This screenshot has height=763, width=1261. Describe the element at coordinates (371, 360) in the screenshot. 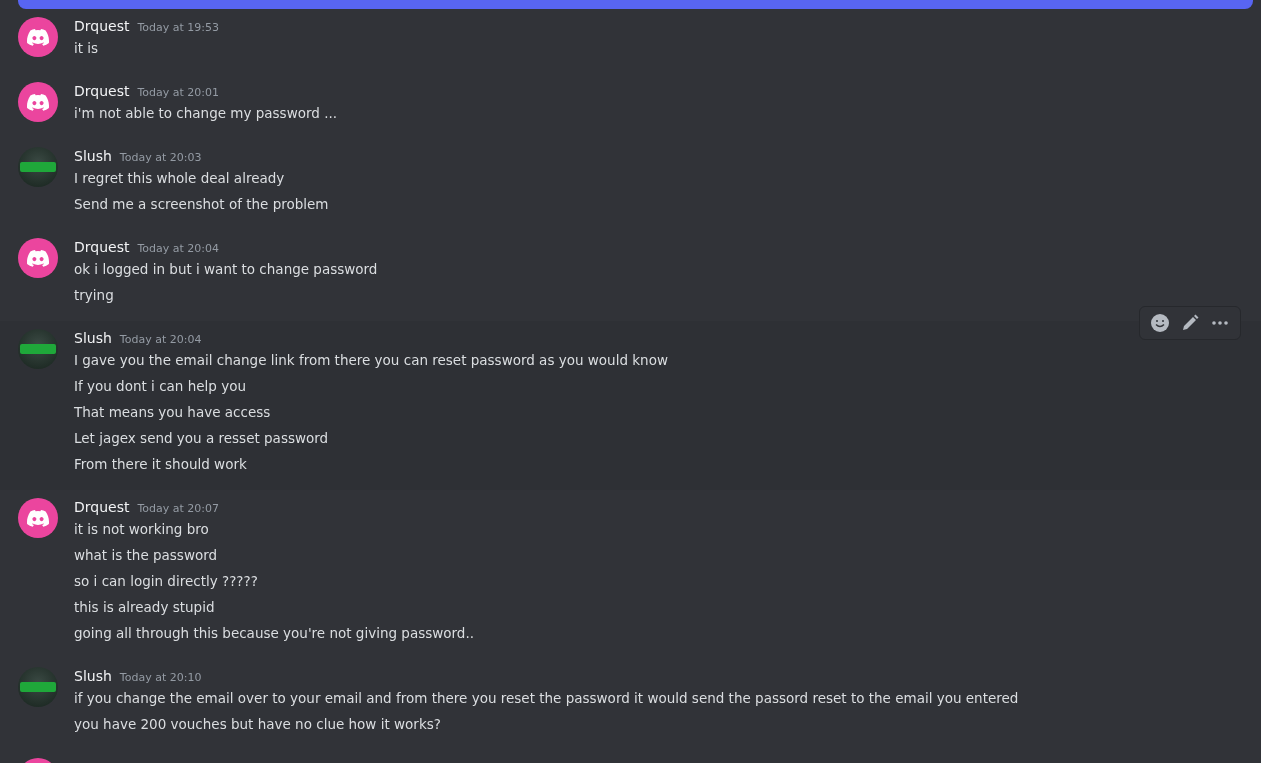

I see `message-text: I gave you the email change link from there you can reset password as you would know` at that location.